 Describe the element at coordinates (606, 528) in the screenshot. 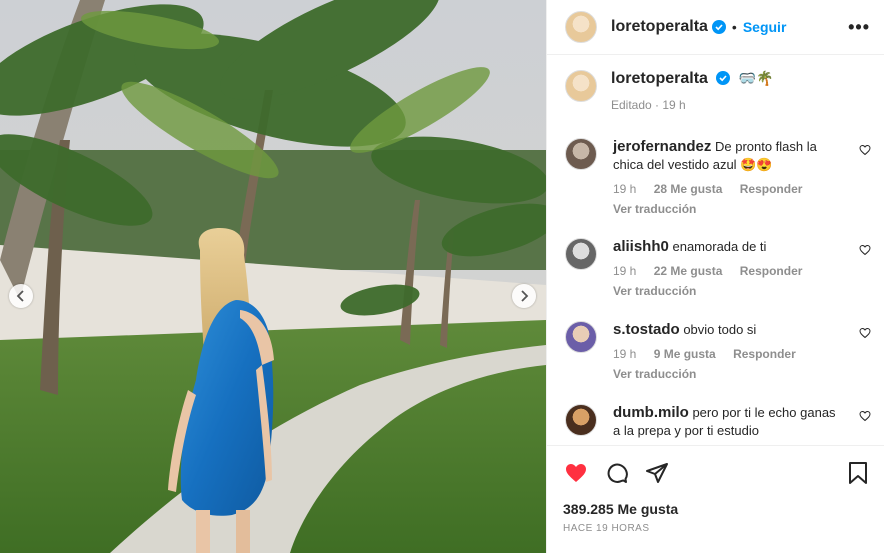

I see `post-timestamp: HACE 19 HORAS` at that location.